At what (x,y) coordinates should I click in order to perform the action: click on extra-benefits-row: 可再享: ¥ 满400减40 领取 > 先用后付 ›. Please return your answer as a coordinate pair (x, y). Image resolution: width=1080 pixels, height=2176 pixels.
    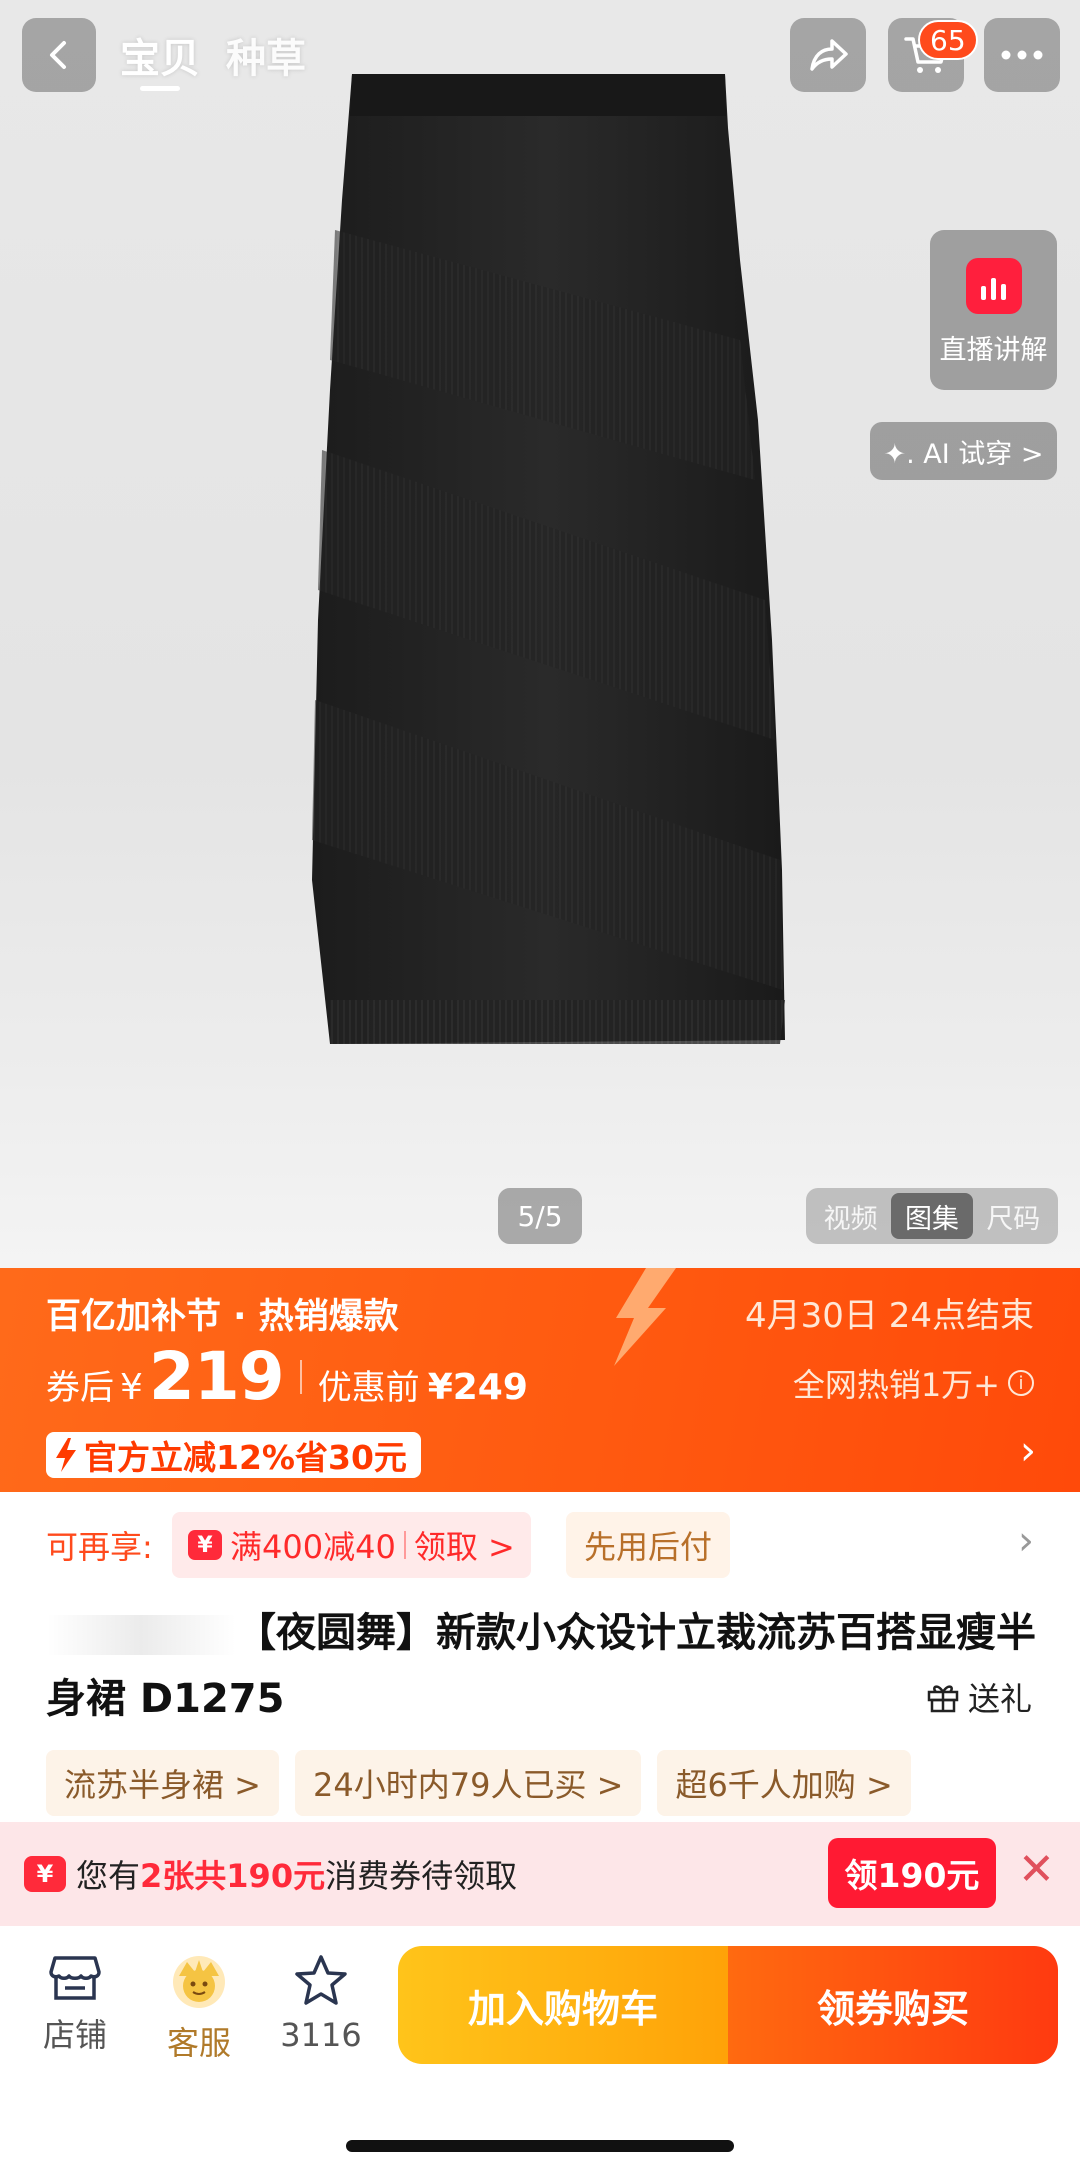
    Looking at the image, I should click on (540, 1547).